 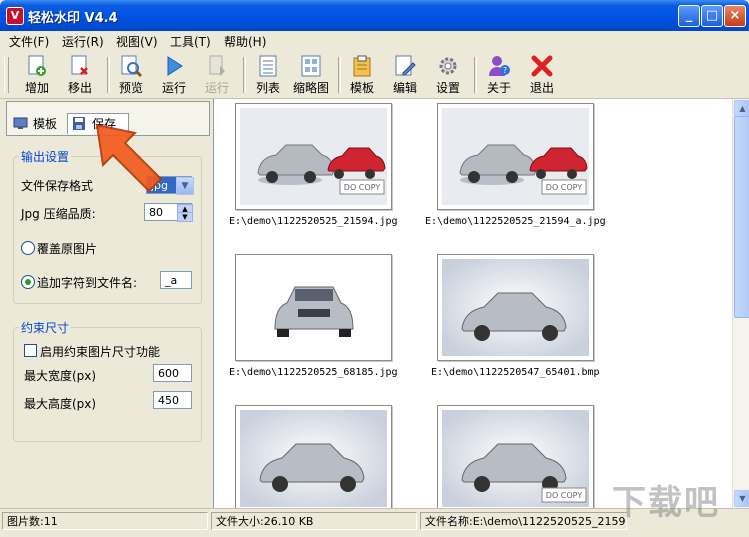 What do you see at coordinates (362, 66) in the screenshot?
I see `template-icon` at bounding box center [362, 66].